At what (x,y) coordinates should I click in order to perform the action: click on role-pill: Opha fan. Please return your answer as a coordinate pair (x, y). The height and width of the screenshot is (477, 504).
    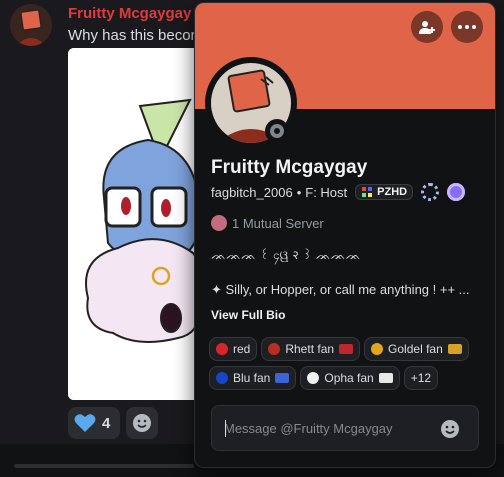
    Looking at the image, I should click on (350, 378).